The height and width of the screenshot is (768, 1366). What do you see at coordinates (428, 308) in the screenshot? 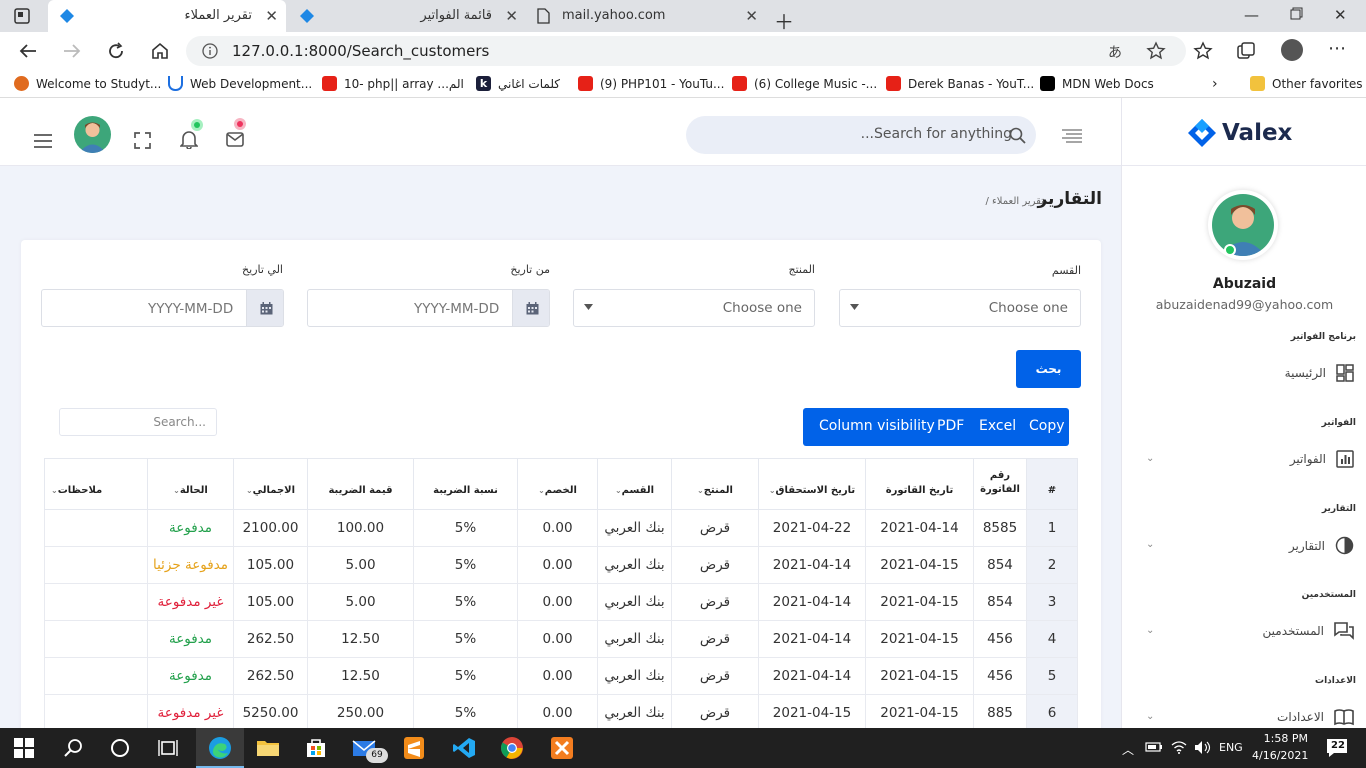
I see `from-date-field: YYYY-MM-DD` at bounding box center [428, 308].